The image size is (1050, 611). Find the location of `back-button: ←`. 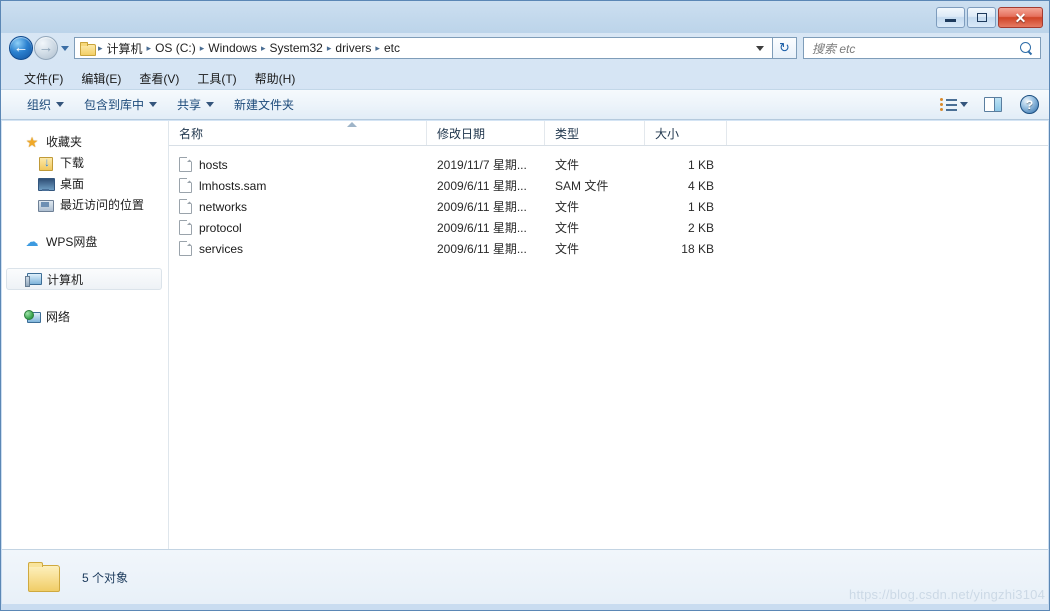

back-button: ← is located at coordinates (21, 48).